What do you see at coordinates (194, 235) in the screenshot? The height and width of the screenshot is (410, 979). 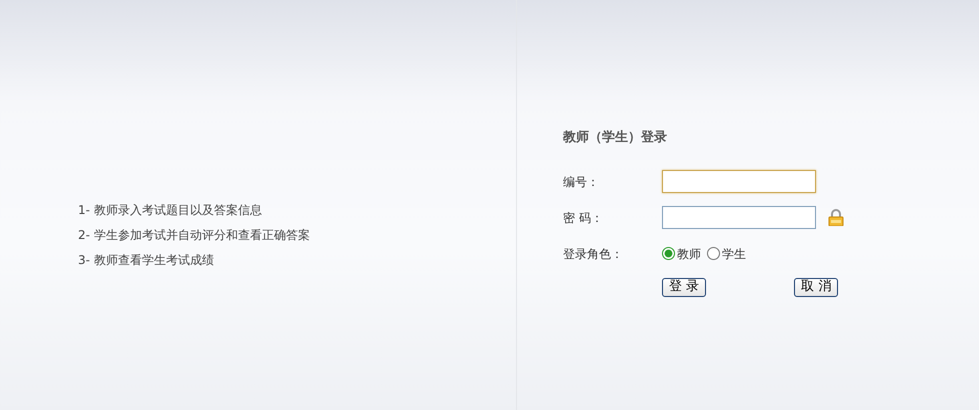 I see `feature-text: 2- 学生参加考试并自动评分和查看正确答案` at bounding box center [194, 235].